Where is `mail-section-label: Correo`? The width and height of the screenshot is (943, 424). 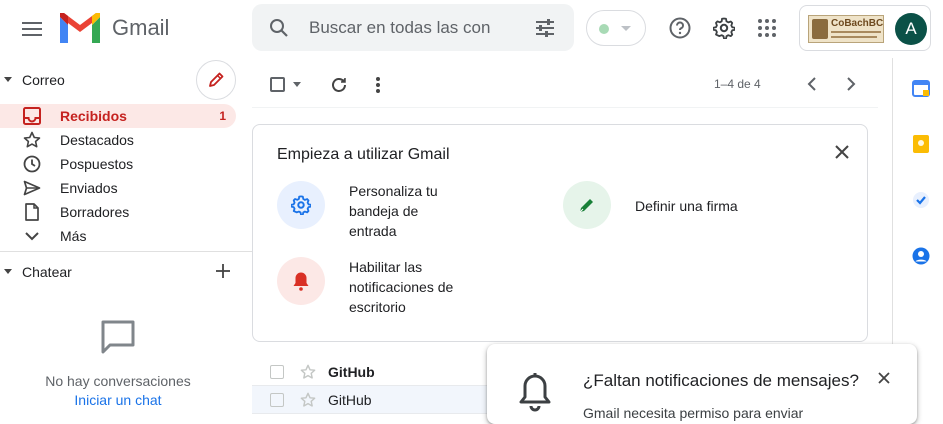 mail-section-label: Correo is located at coordinates (43, 80).